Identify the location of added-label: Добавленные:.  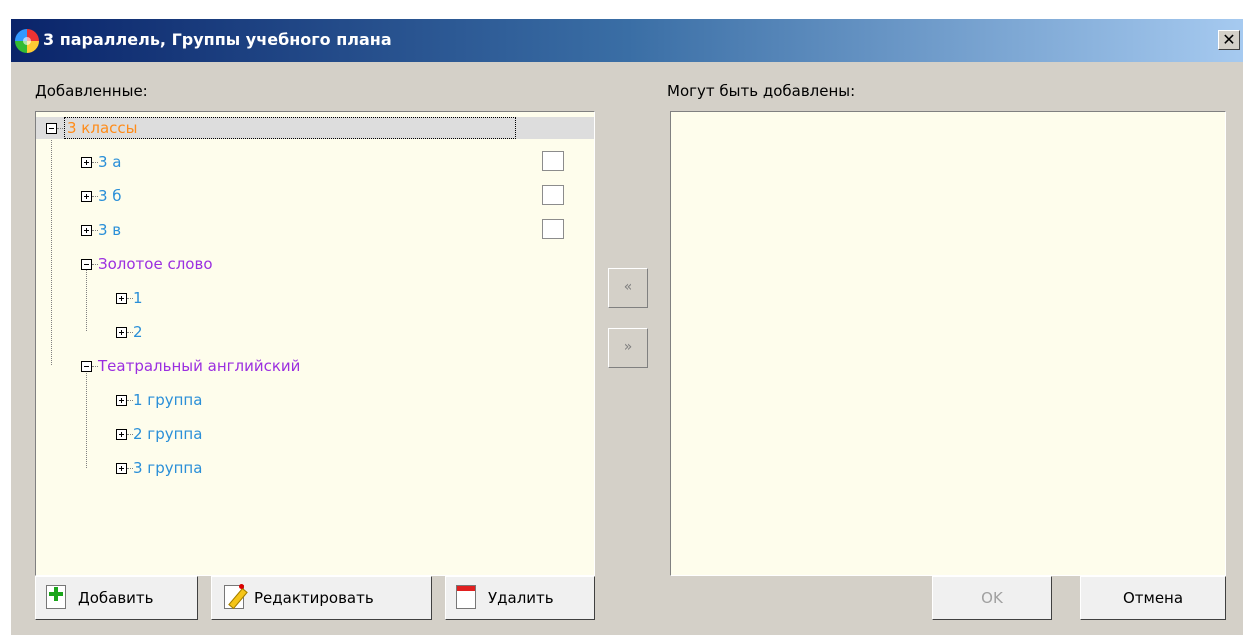
(91, 91).